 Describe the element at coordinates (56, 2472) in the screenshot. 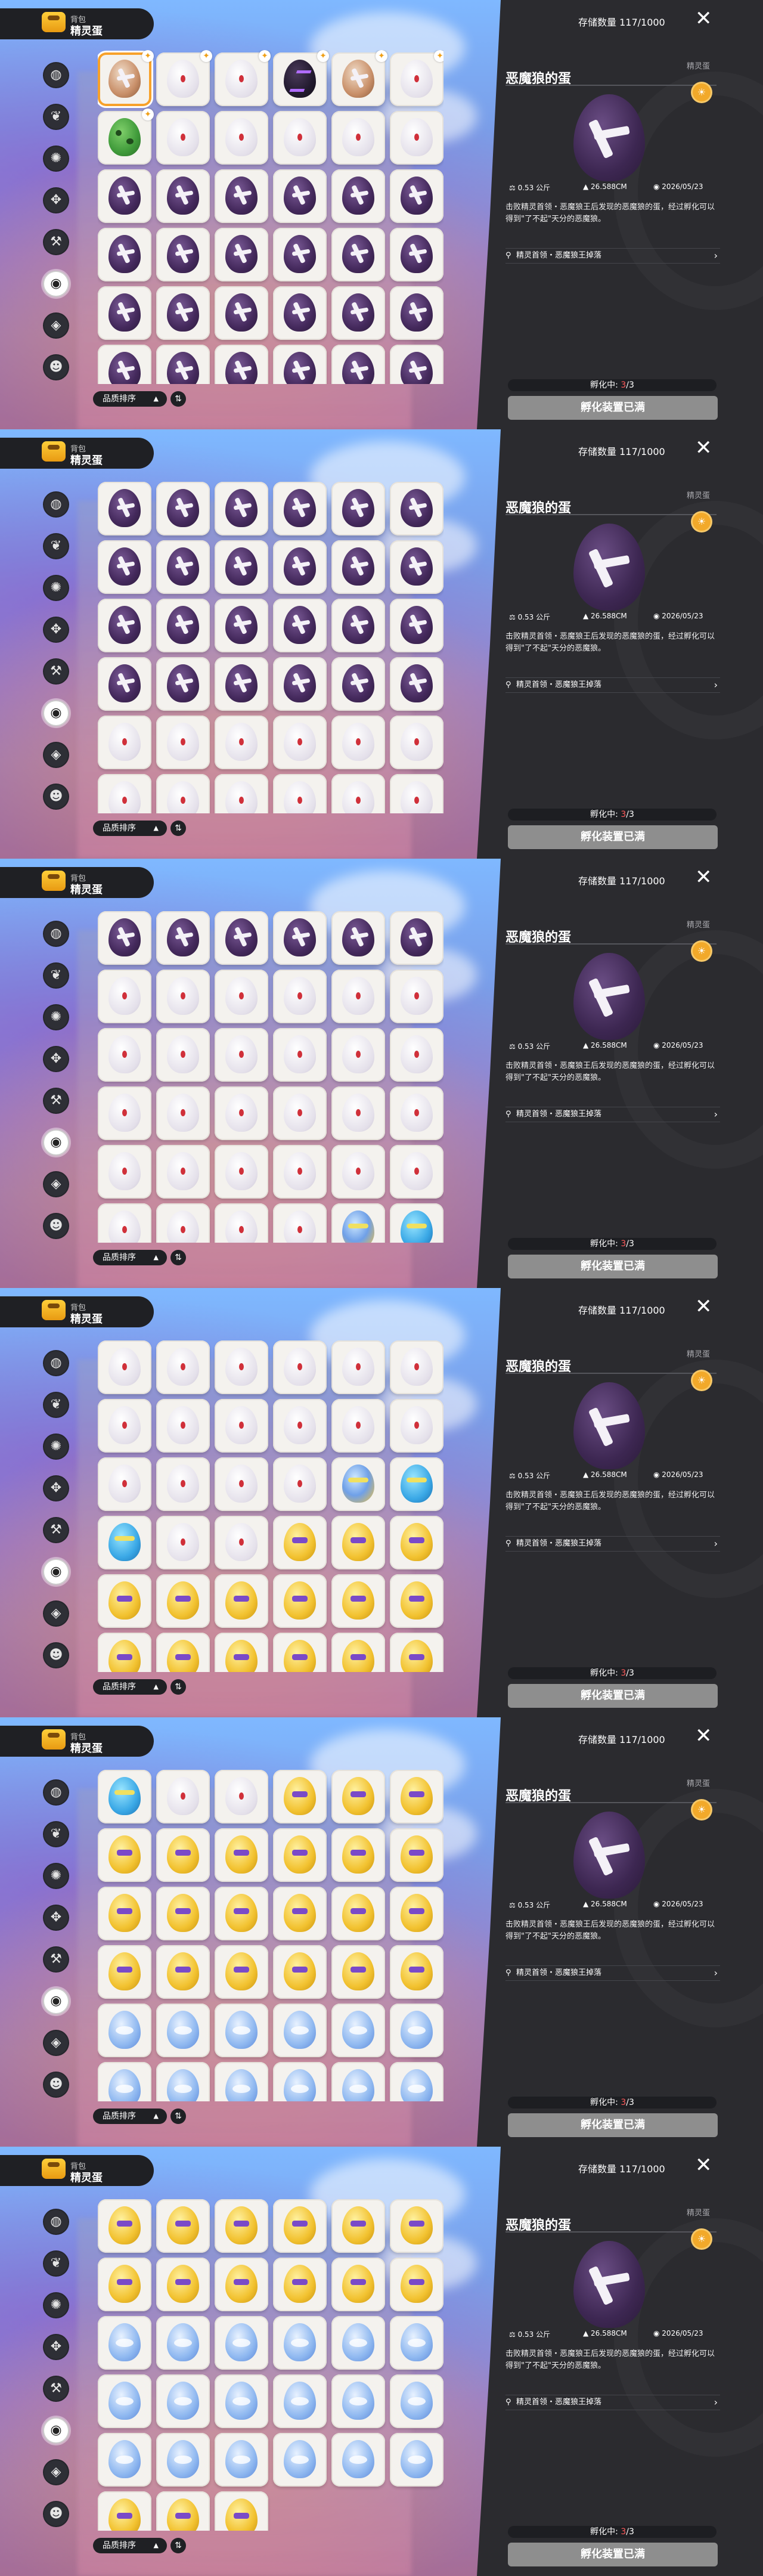

I see `sidebar-pot-tab: ◈` at that location.